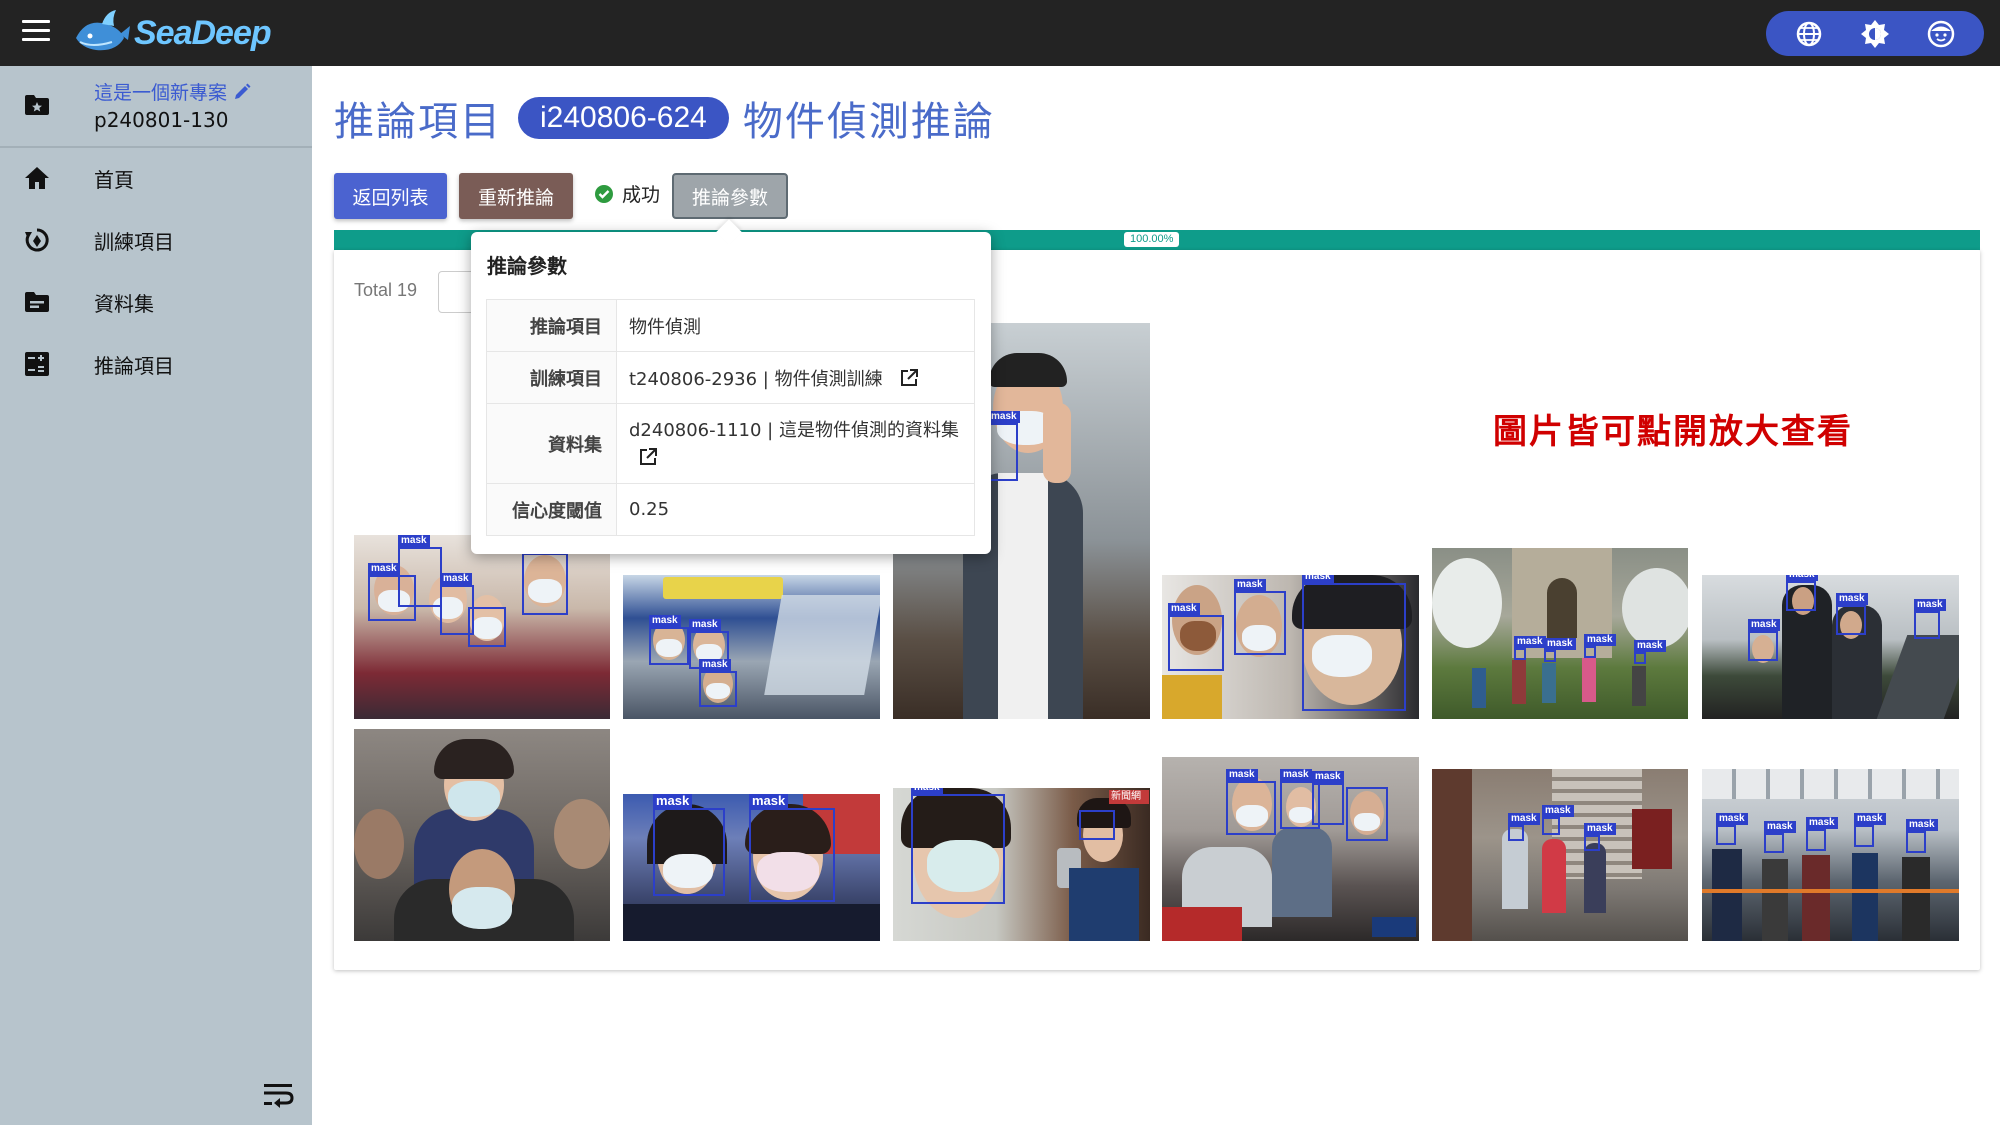  Describe the element at coordinates (756, 379) in the screenshot. I see `param-value: t240806-2936 | 物件偵測訓練` at that location.